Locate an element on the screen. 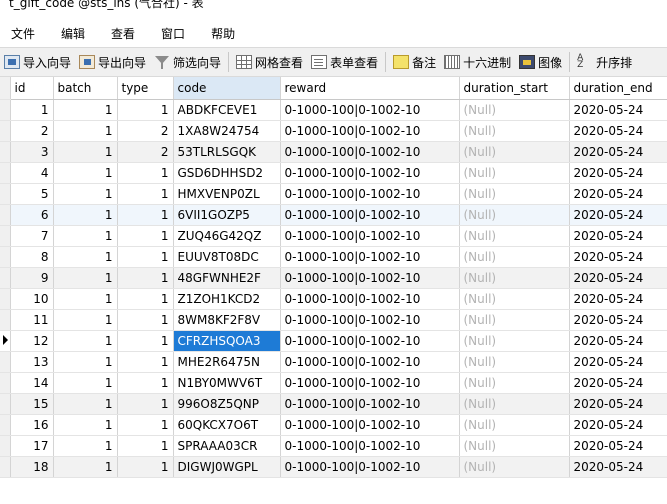 The width and height of the screenshot is (667, 504). menu-edit: 编辑 is located at coordinates (73, 33).